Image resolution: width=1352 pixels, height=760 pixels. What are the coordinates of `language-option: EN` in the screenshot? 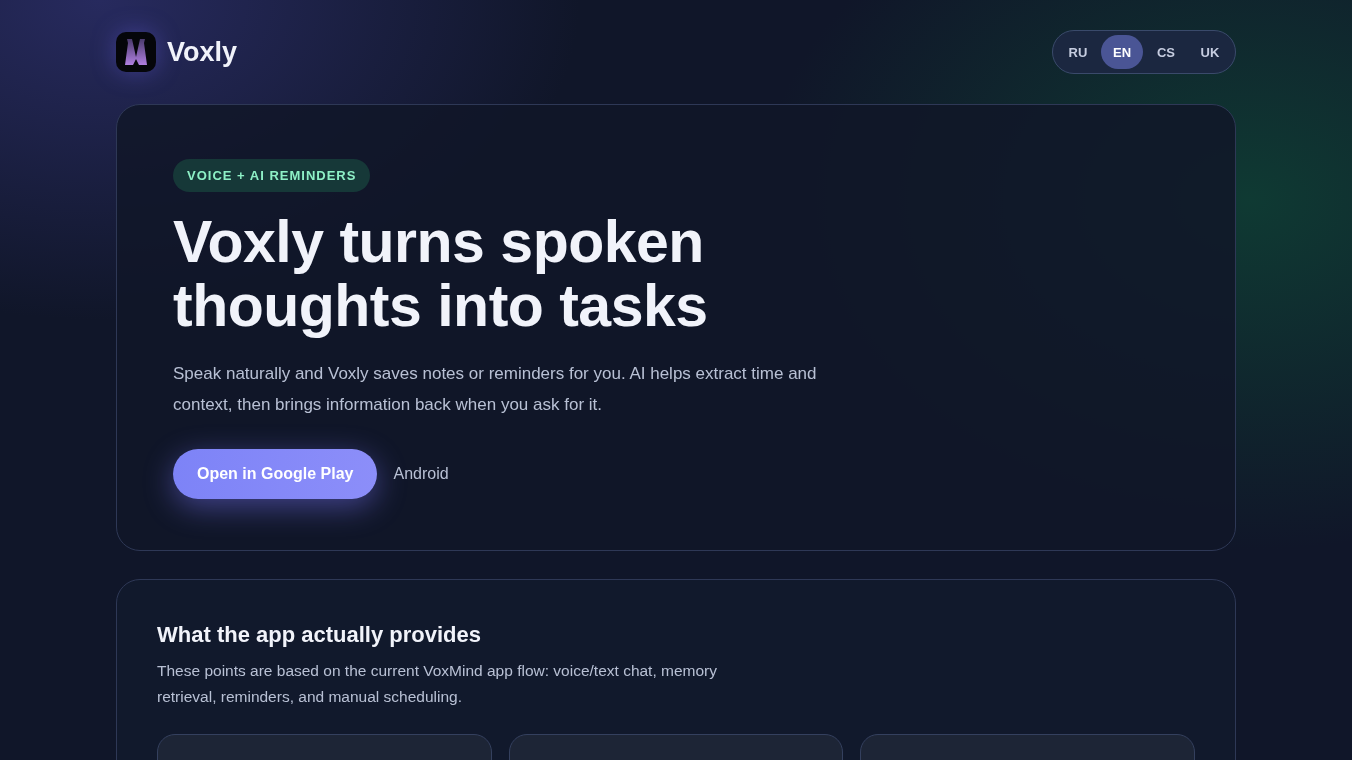 It's located at (1122, 52).